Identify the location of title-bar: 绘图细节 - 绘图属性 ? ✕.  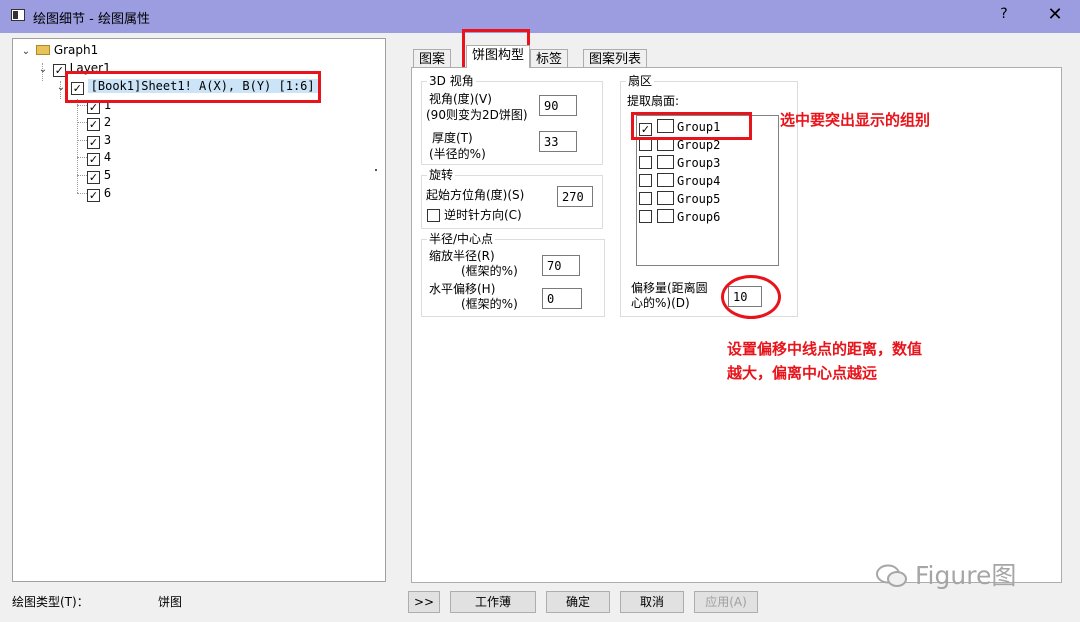
(540, 16).